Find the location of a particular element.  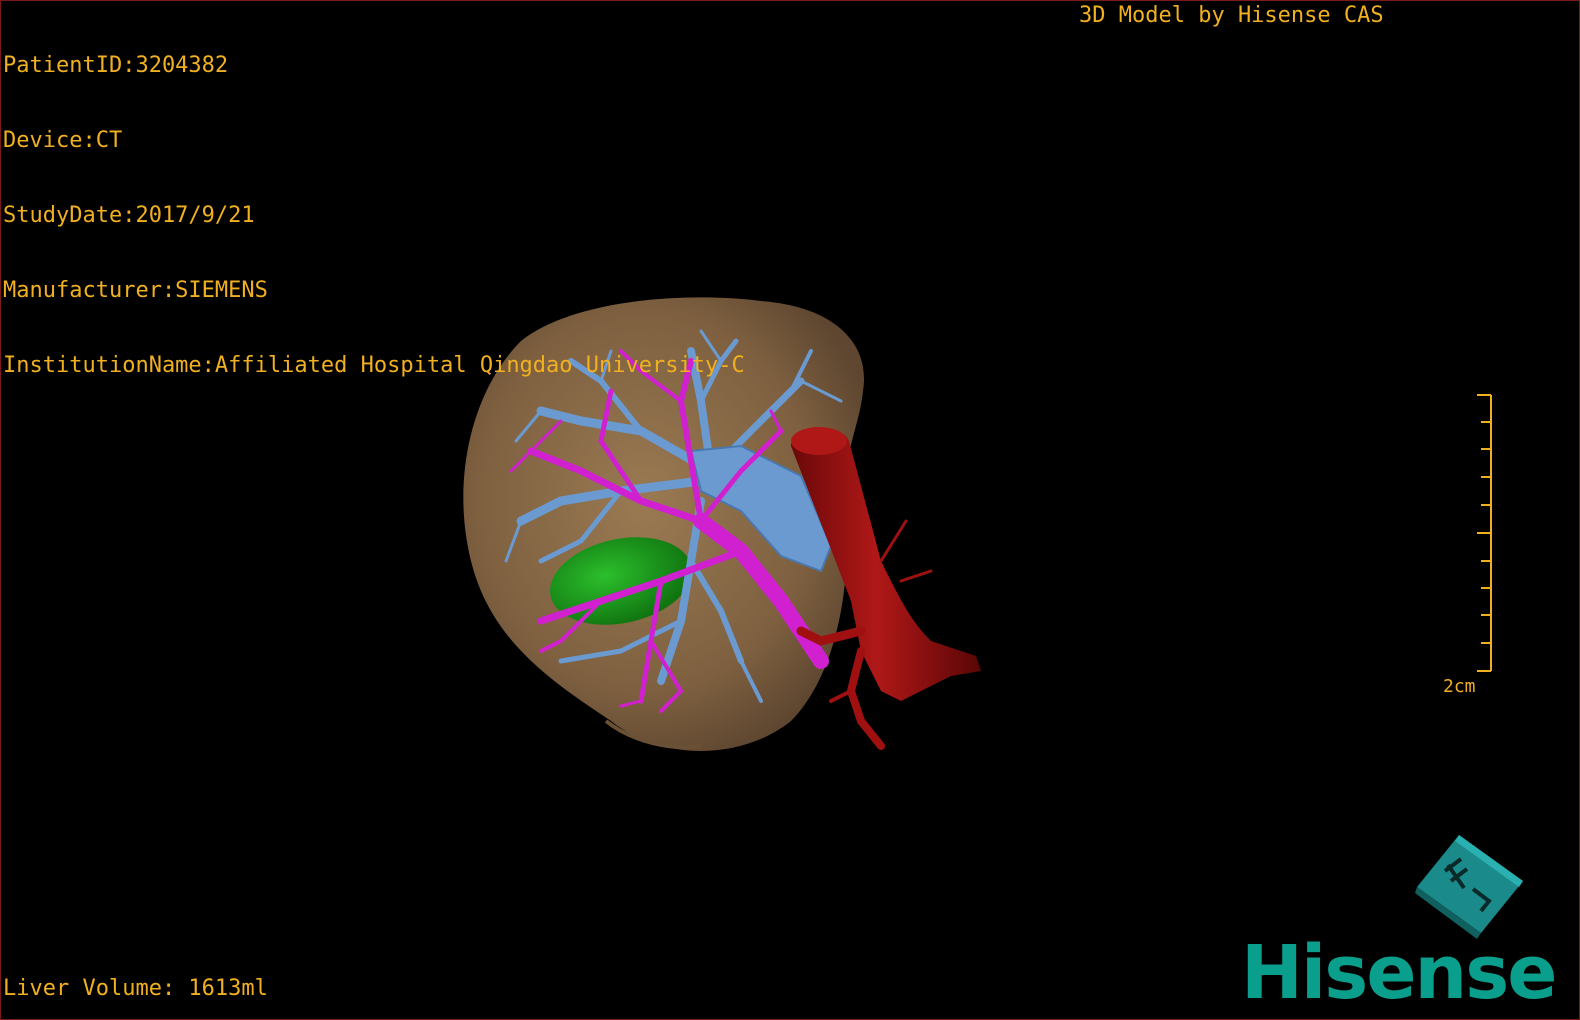

patient-id: PatientID:3204382 is located at coordinates (116, 65).